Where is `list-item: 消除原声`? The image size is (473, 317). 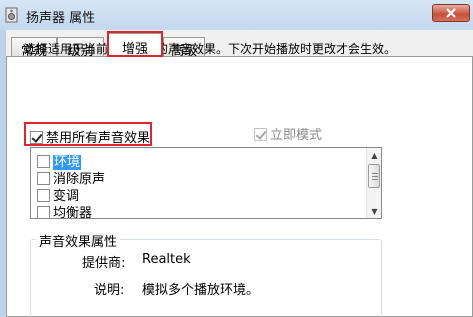 list-item: 消除原声 is located at coordinates (71, 177).